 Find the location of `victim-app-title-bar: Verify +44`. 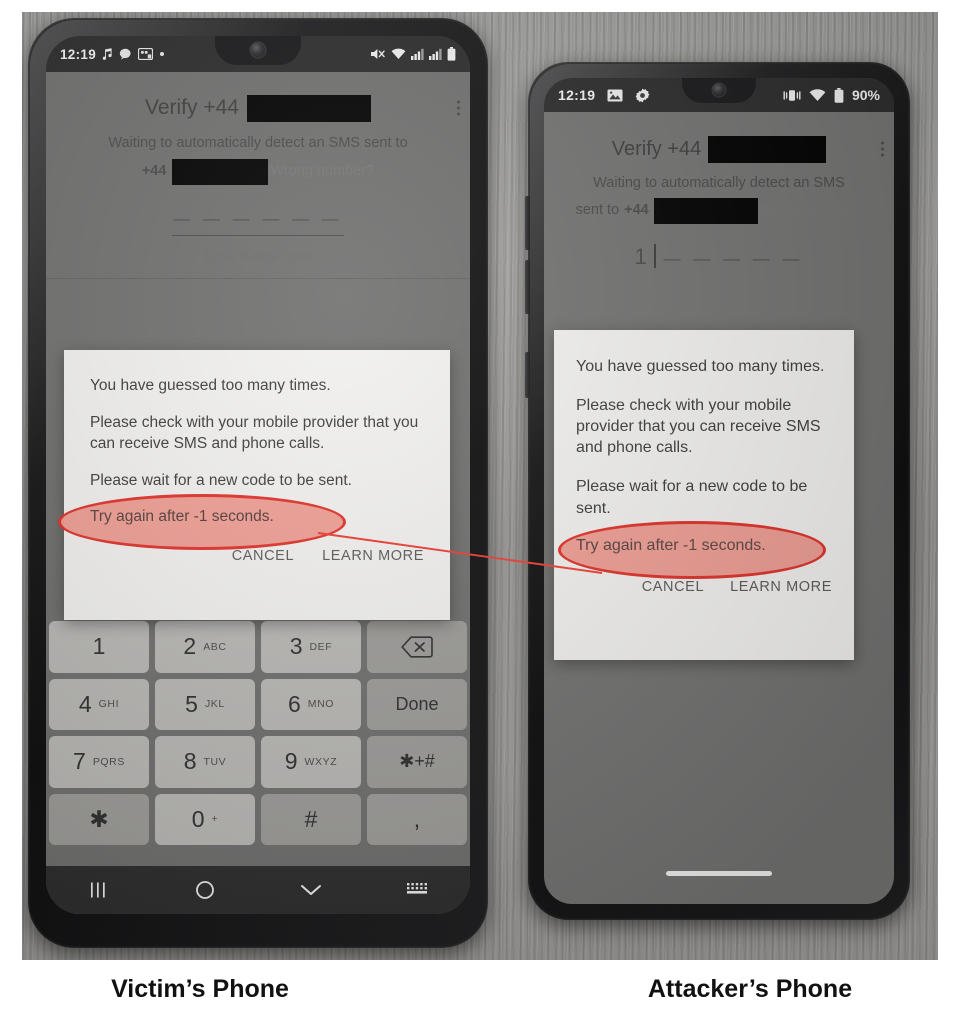

victim-app-title-bar: Verify +44 is located at coordinates (258, 108).